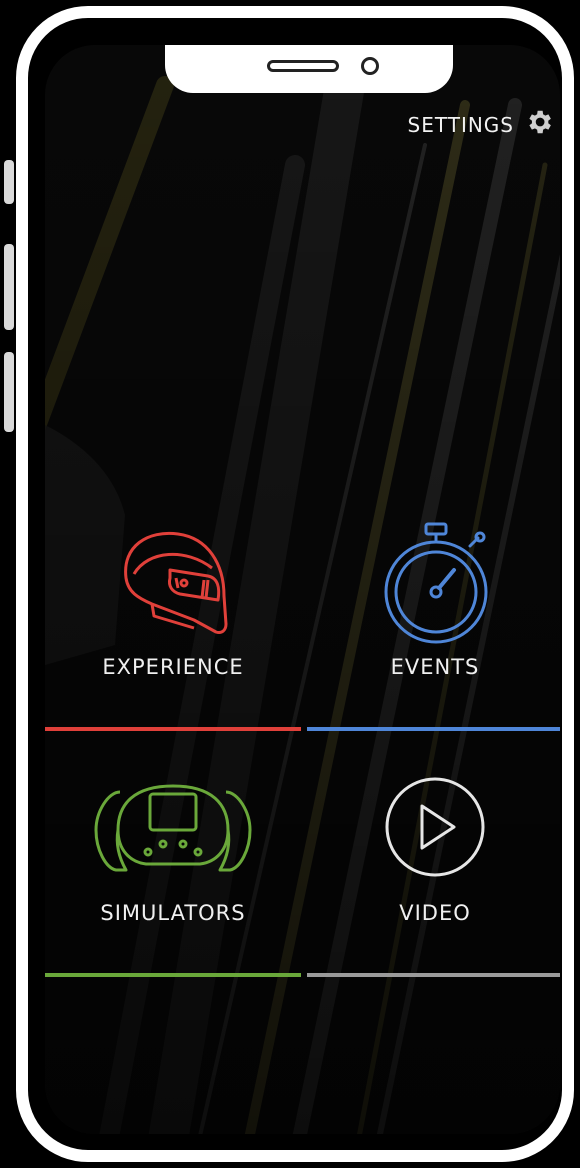 This screenshot has height=1168, width=580. Describe the element at coordinates (173, 581) in the screenshot. I see `helmet-icon` at that location.